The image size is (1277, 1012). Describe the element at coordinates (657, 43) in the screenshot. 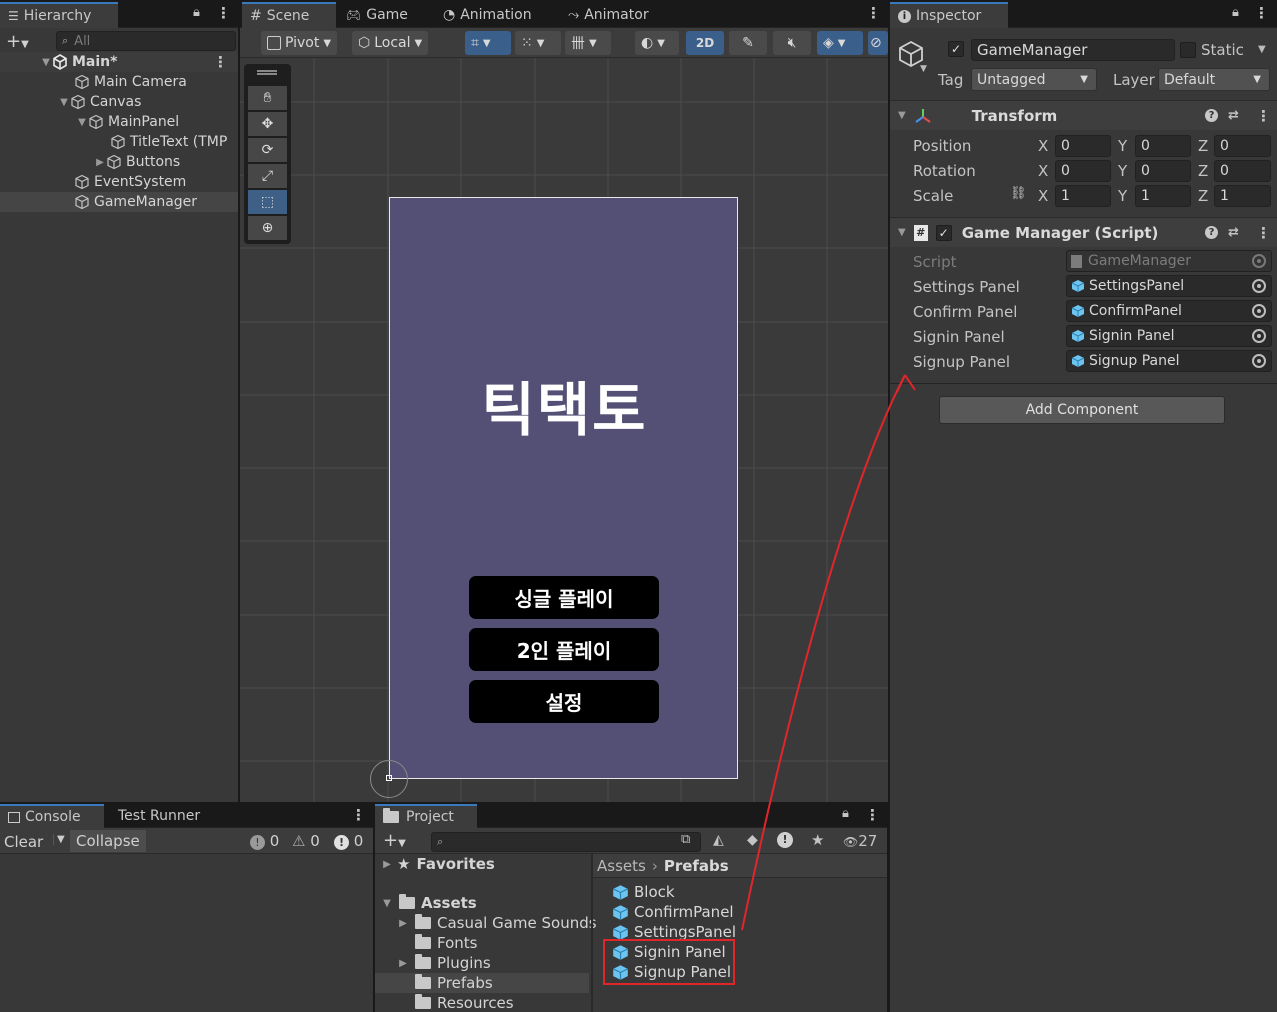

I see `shading-mode-button: ◐ ▼` at that location.